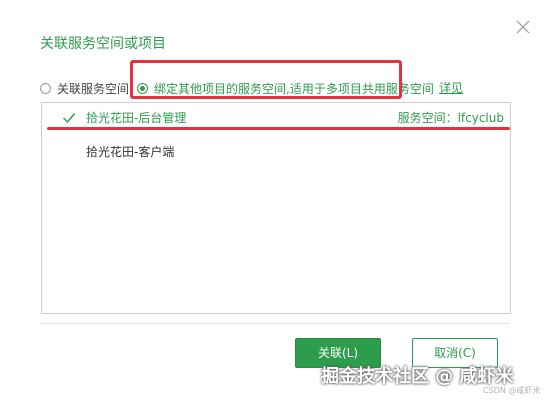 This screenshot has width=550, height=400. I want to click on list-item: 拾光花田-客户端, so click(276, 152).